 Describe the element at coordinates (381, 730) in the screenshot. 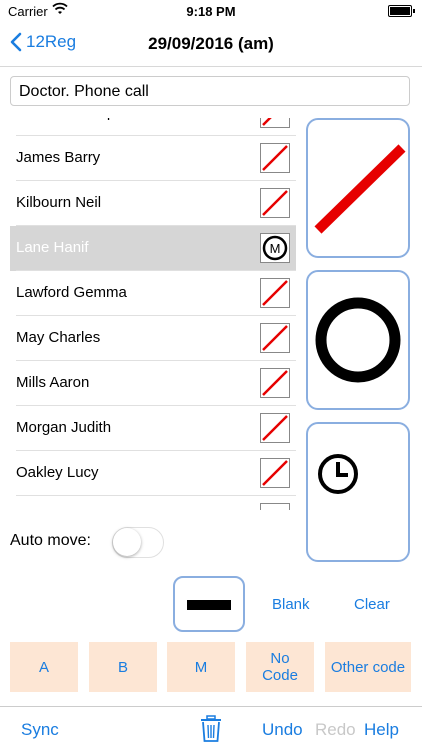

I see `help-button: Help` at that location.